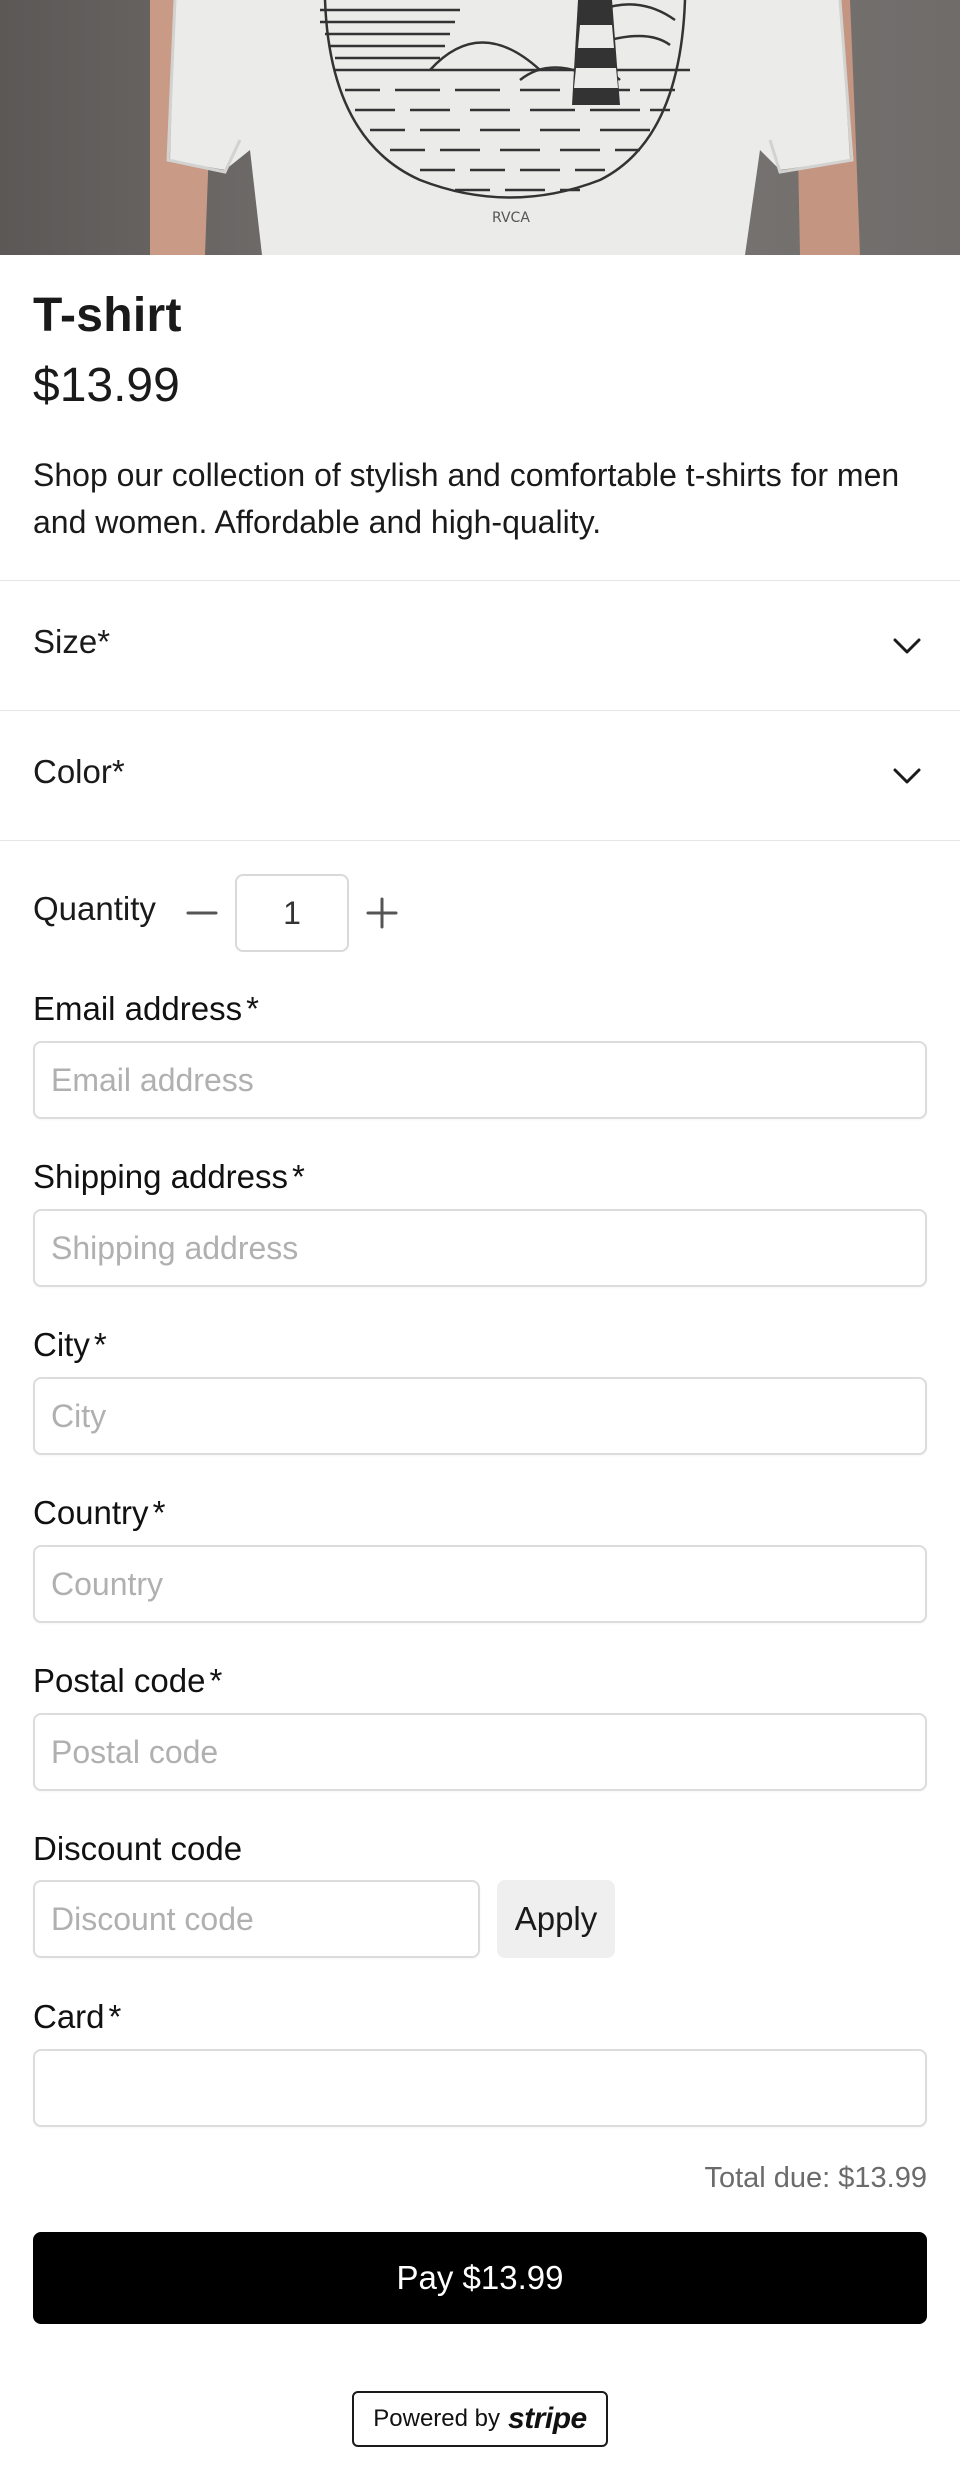 The width and height of the screenshot is (960, 2486). I want to click on city-label: City *, so click(70, 1344).